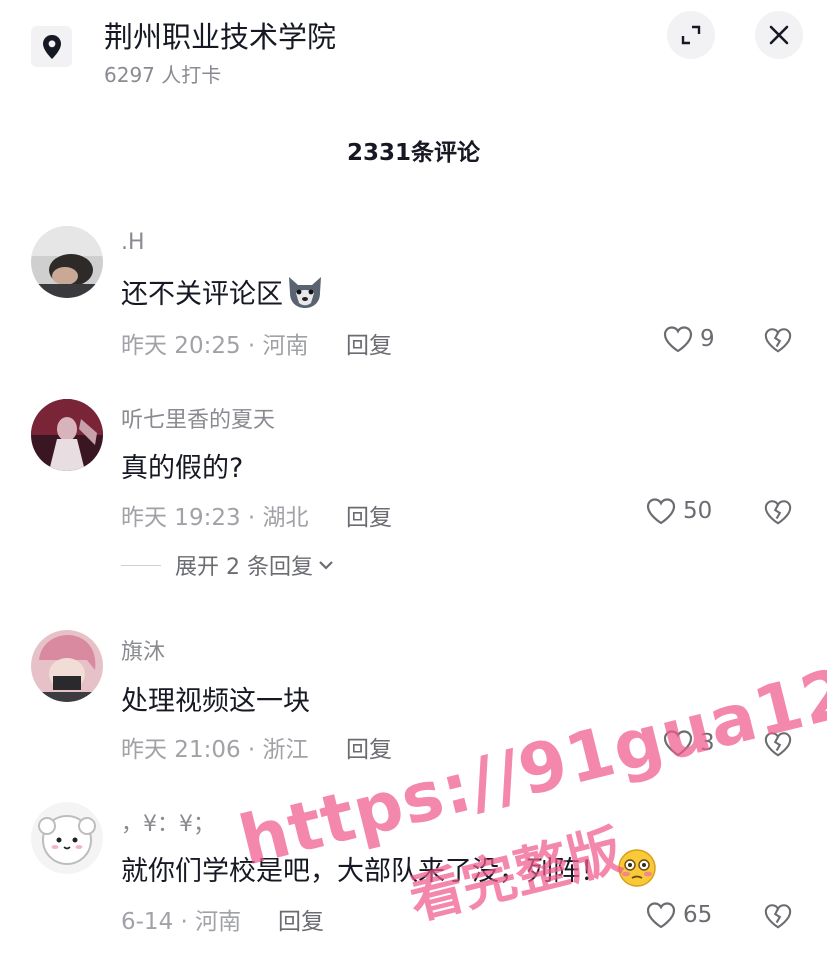 The width and height of the screenshot is (827, 960). I want to click on comment-username: .H, so click(133, 242).